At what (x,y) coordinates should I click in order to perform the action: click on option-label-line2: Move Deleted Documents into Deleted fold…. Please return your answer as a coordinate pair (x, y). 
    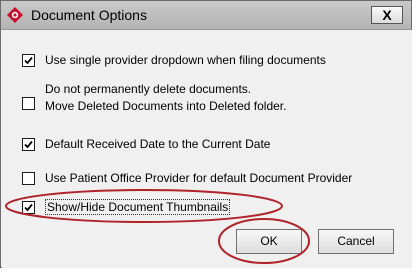
    Looking at the image, I should click on (166, 106).